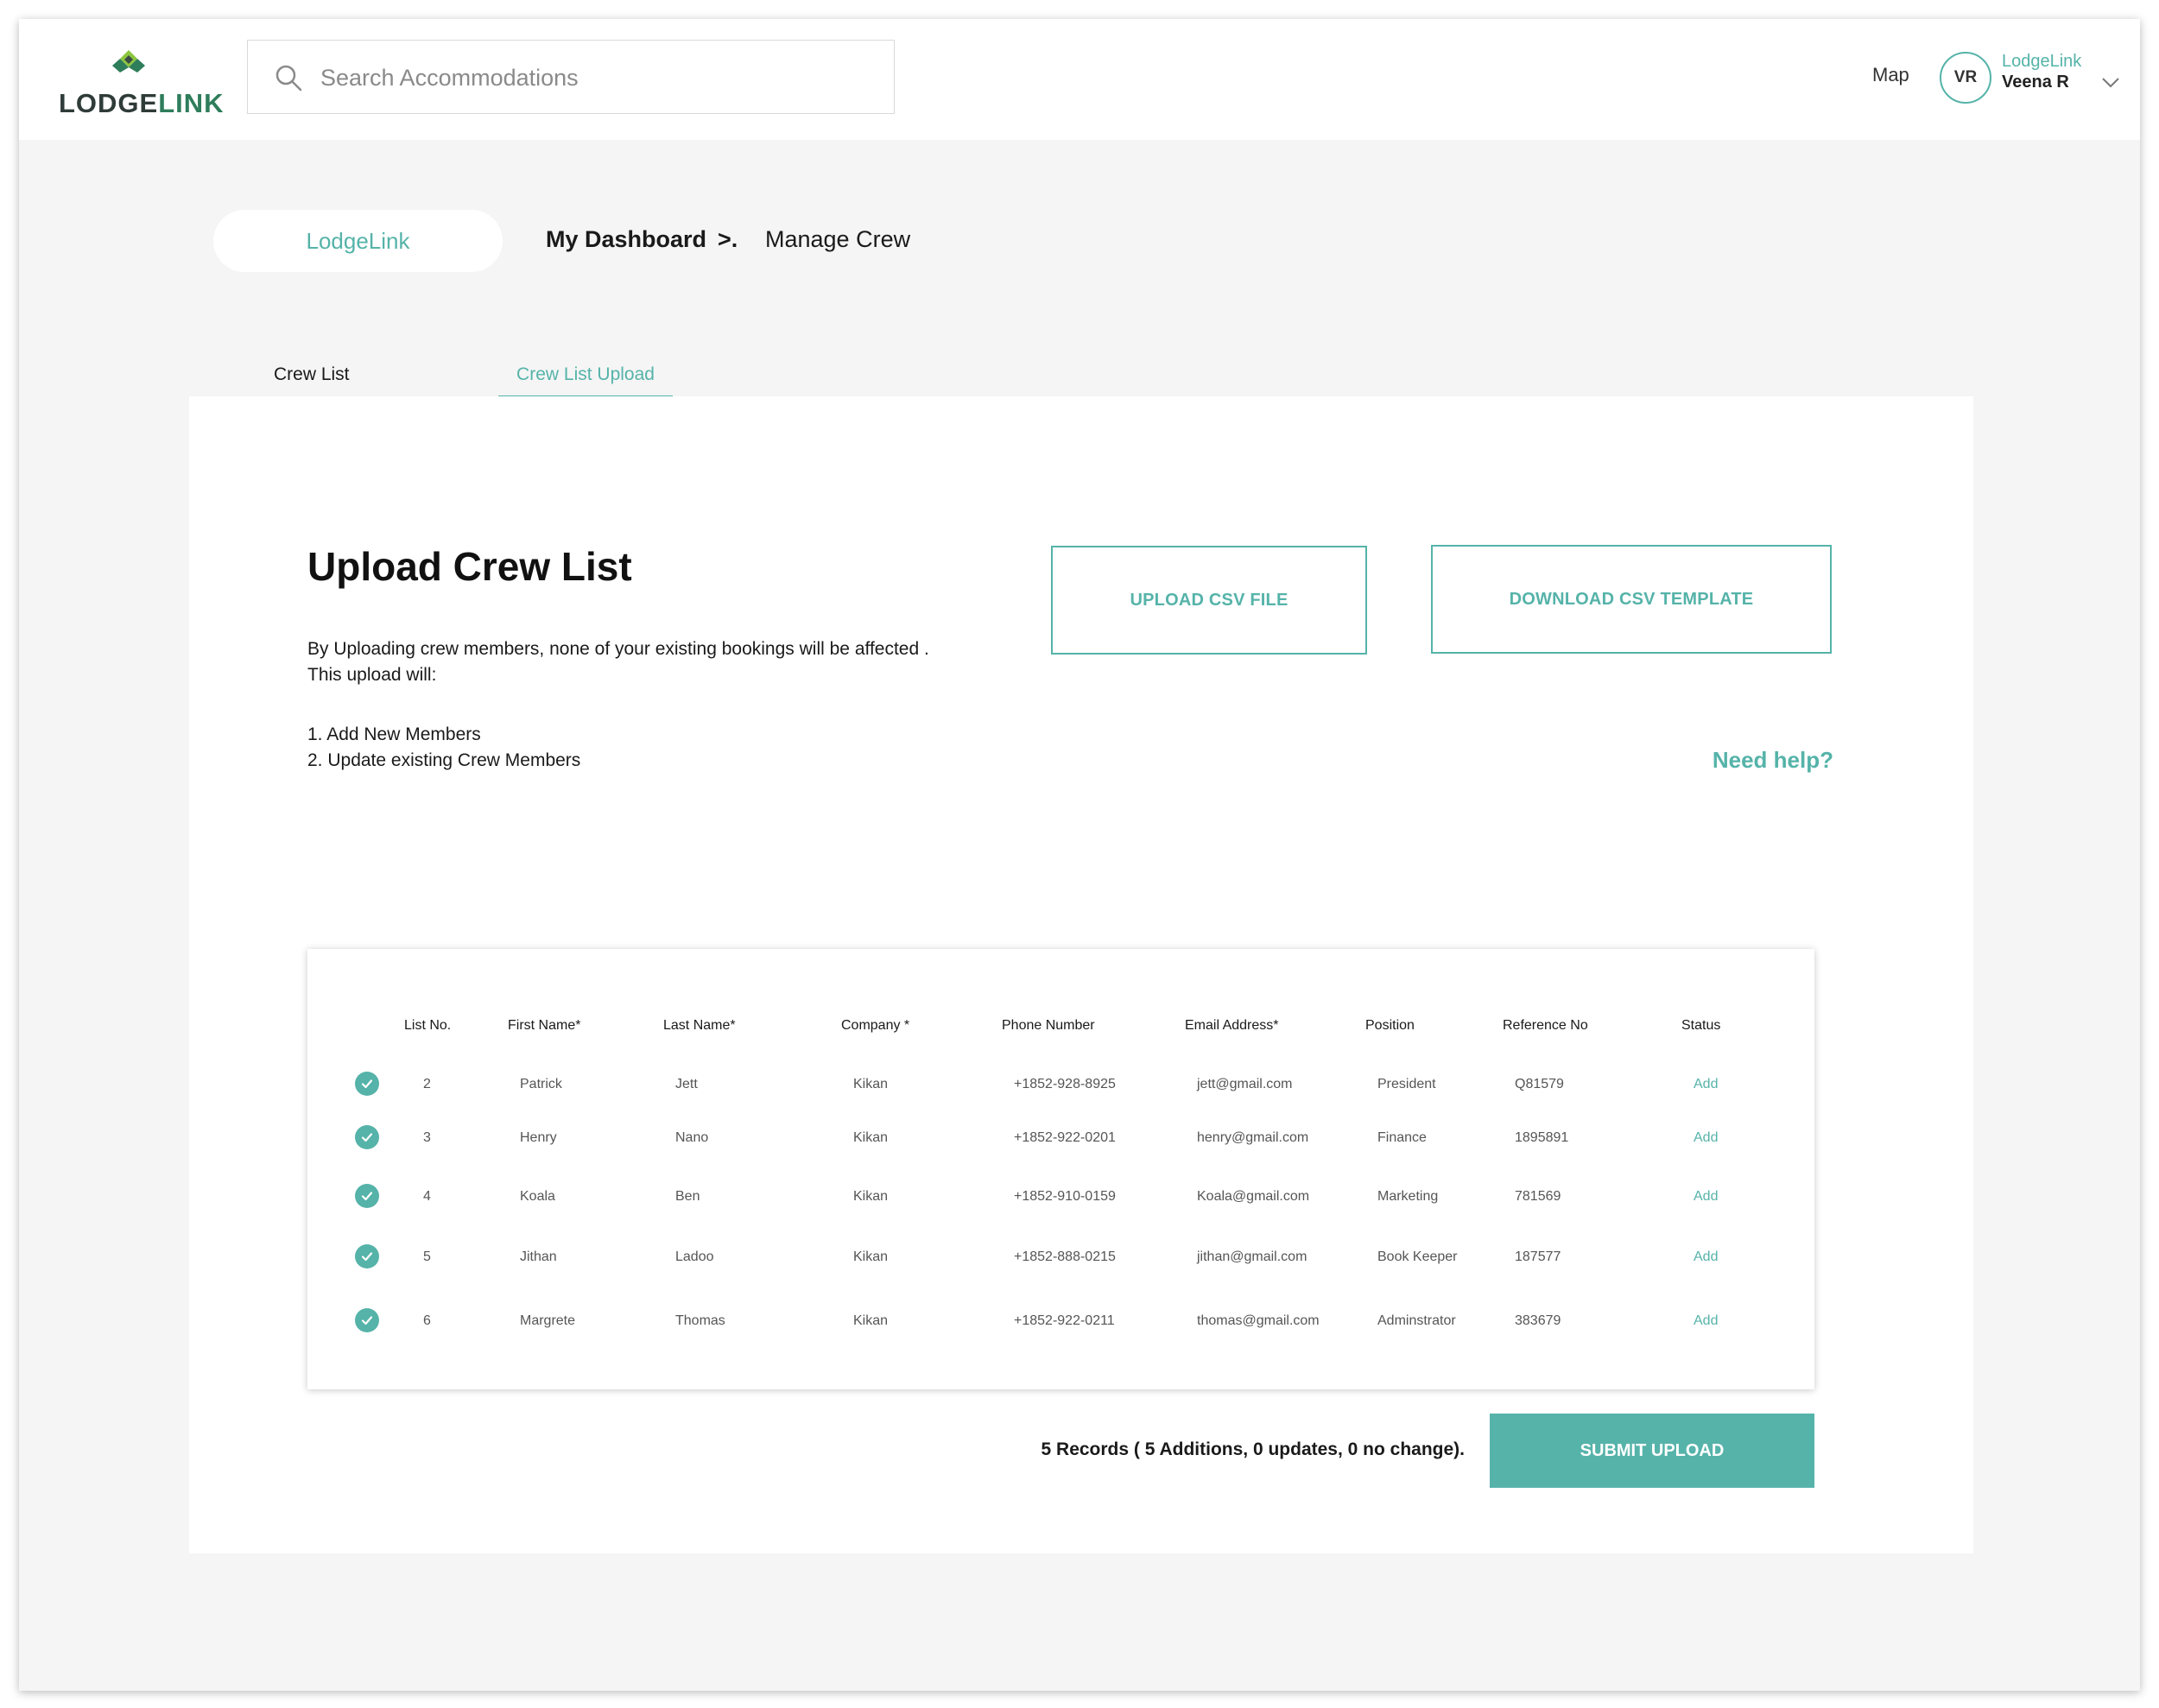 Image resolution: width=2159 pixels, height=1708 pixels. Describe the element at coordinates (1253, 1196) in the screenshot. I see `cell-email: Koala@gmail.com` at that location.